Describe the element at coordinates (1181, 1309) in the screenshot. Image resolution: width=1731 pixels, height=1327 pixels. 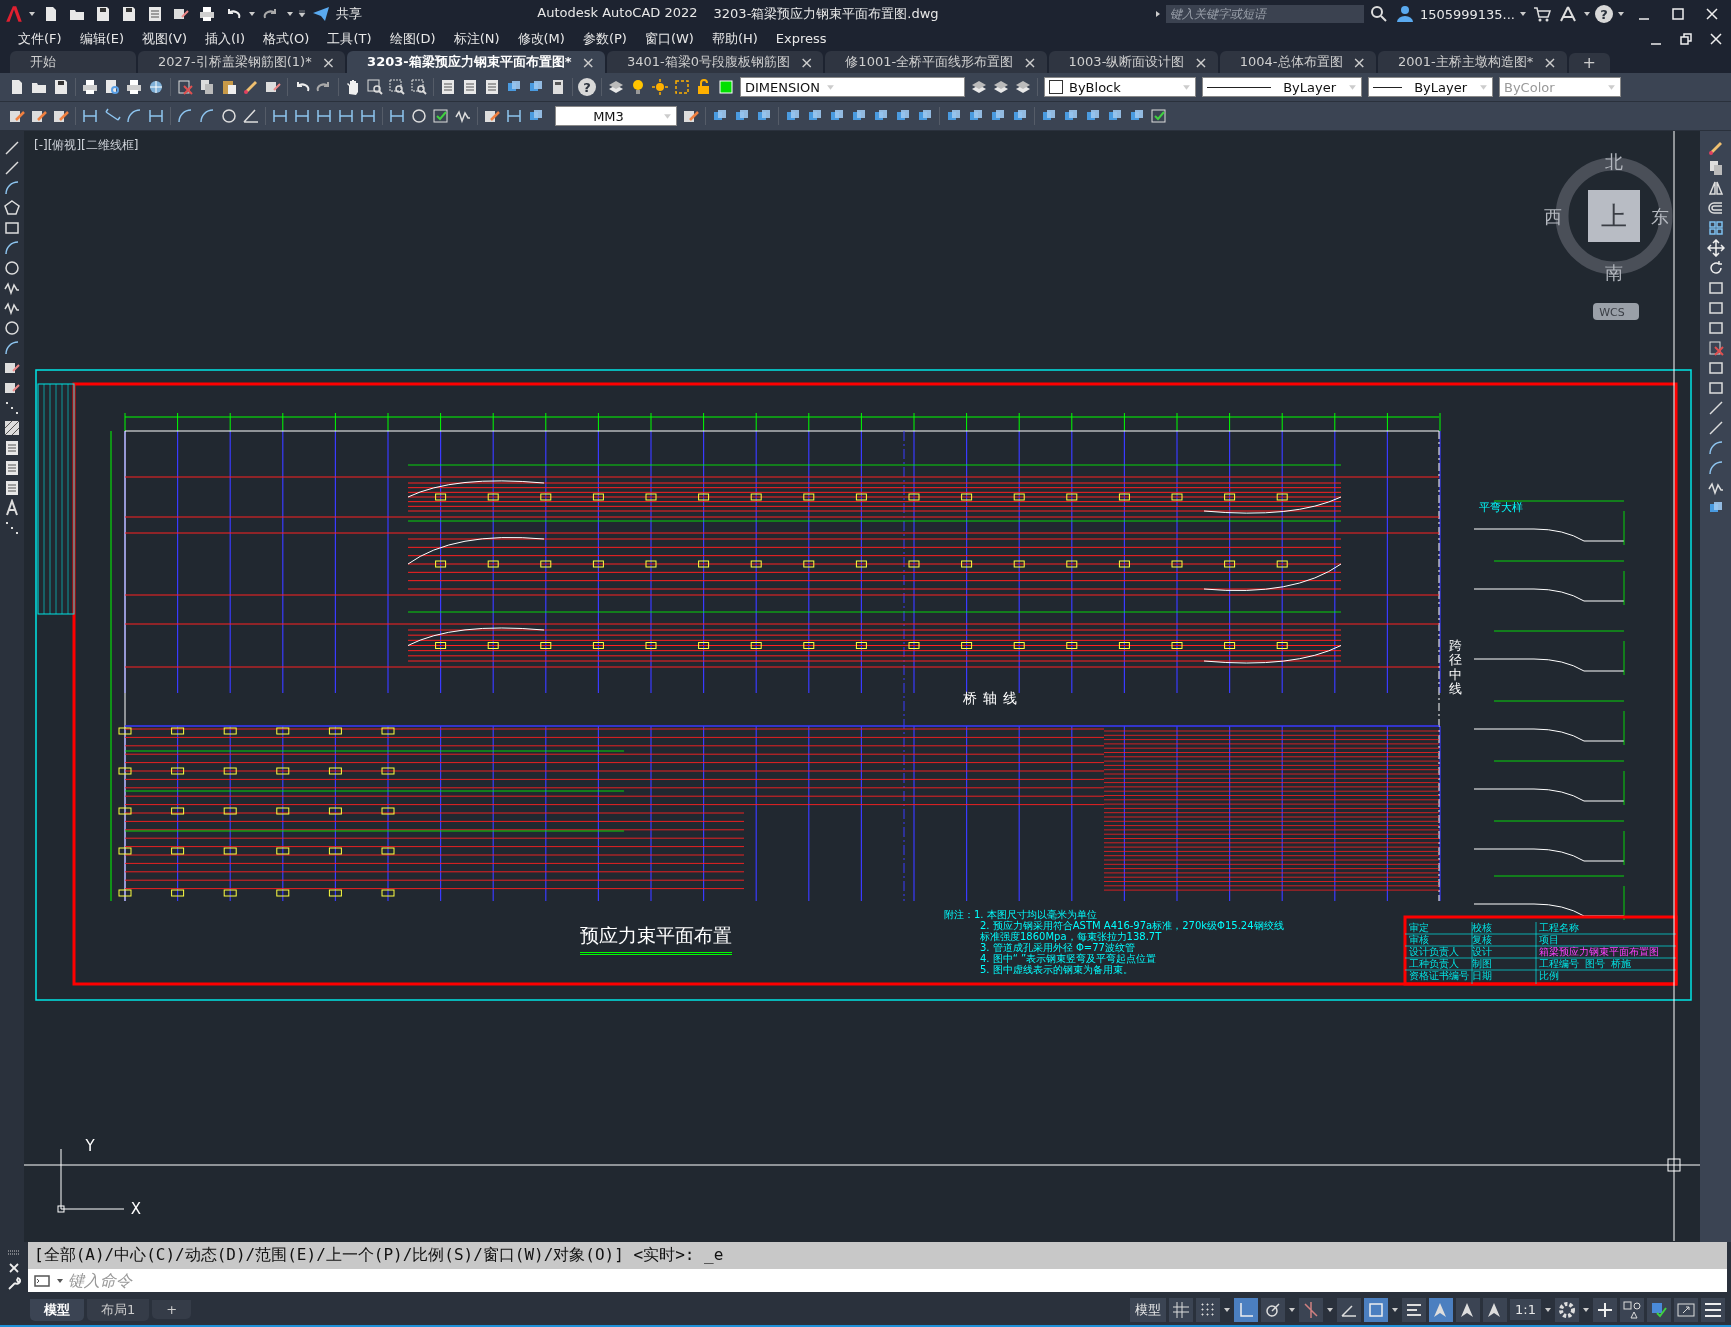
I see `grid-toggle-icon` at that location.